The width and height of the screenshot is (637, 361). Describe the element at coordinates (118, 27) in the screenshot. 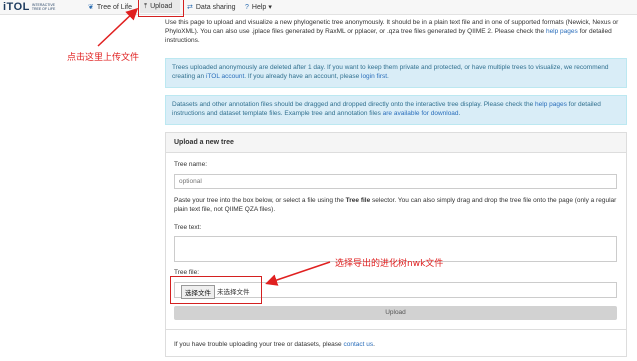

I see `upload-arrow` at that location.